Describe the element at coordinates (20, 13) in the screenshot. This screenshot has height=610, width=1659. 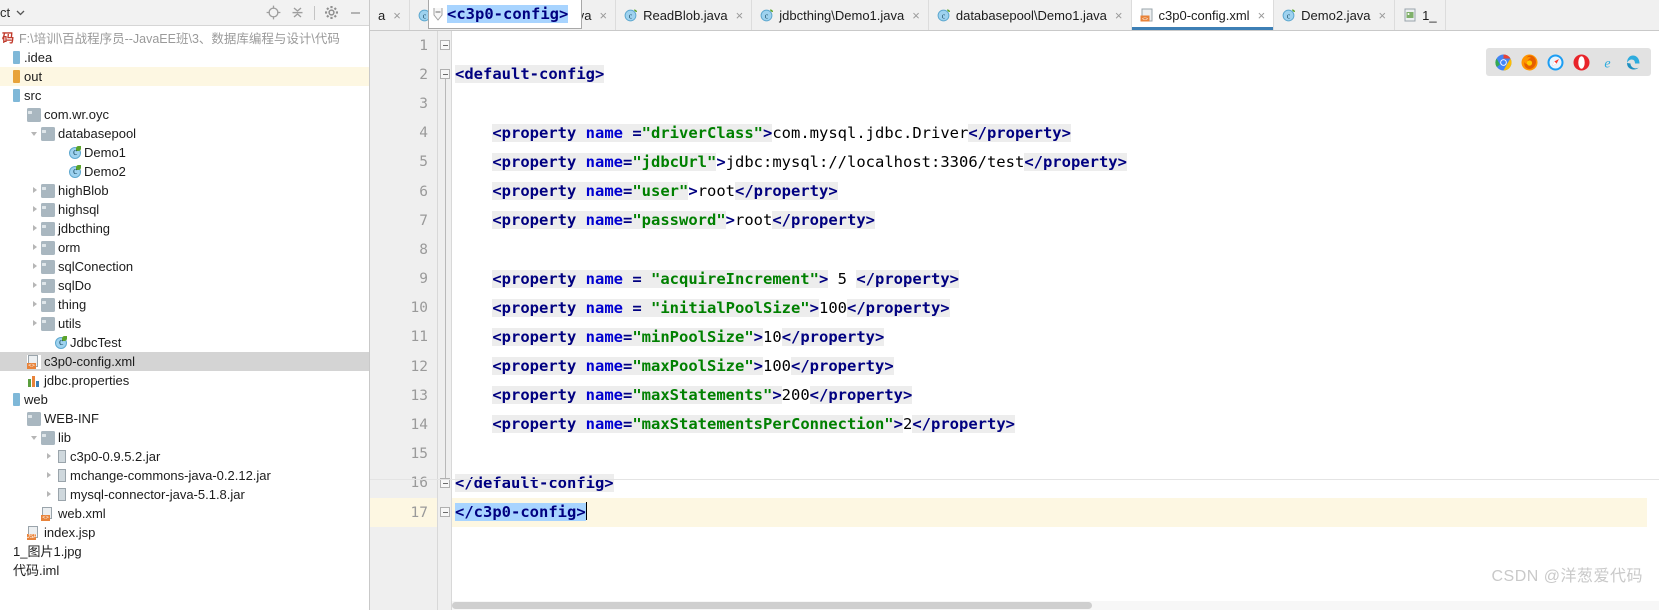
I see `chevron-down-icon` at that location.